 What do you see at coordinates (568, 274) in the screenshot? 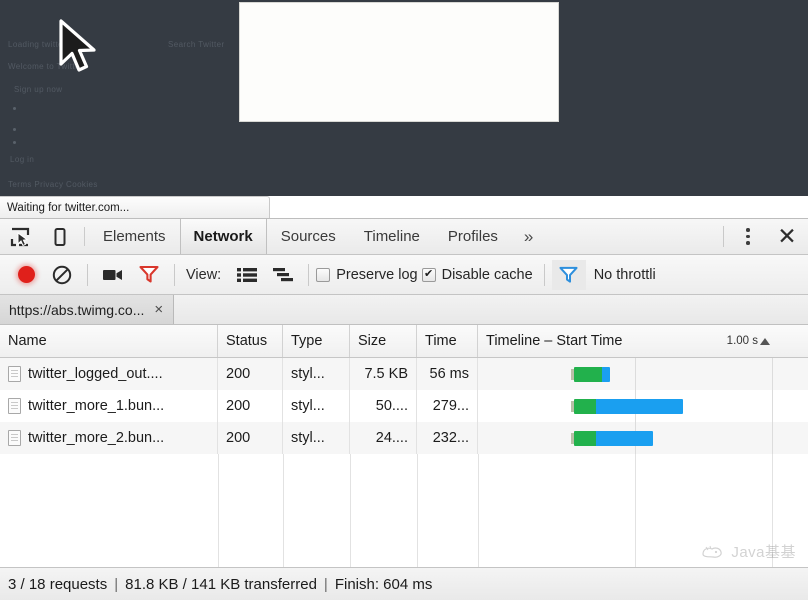
I see `throttling-filter-icon` at bounding box center [568, 274].